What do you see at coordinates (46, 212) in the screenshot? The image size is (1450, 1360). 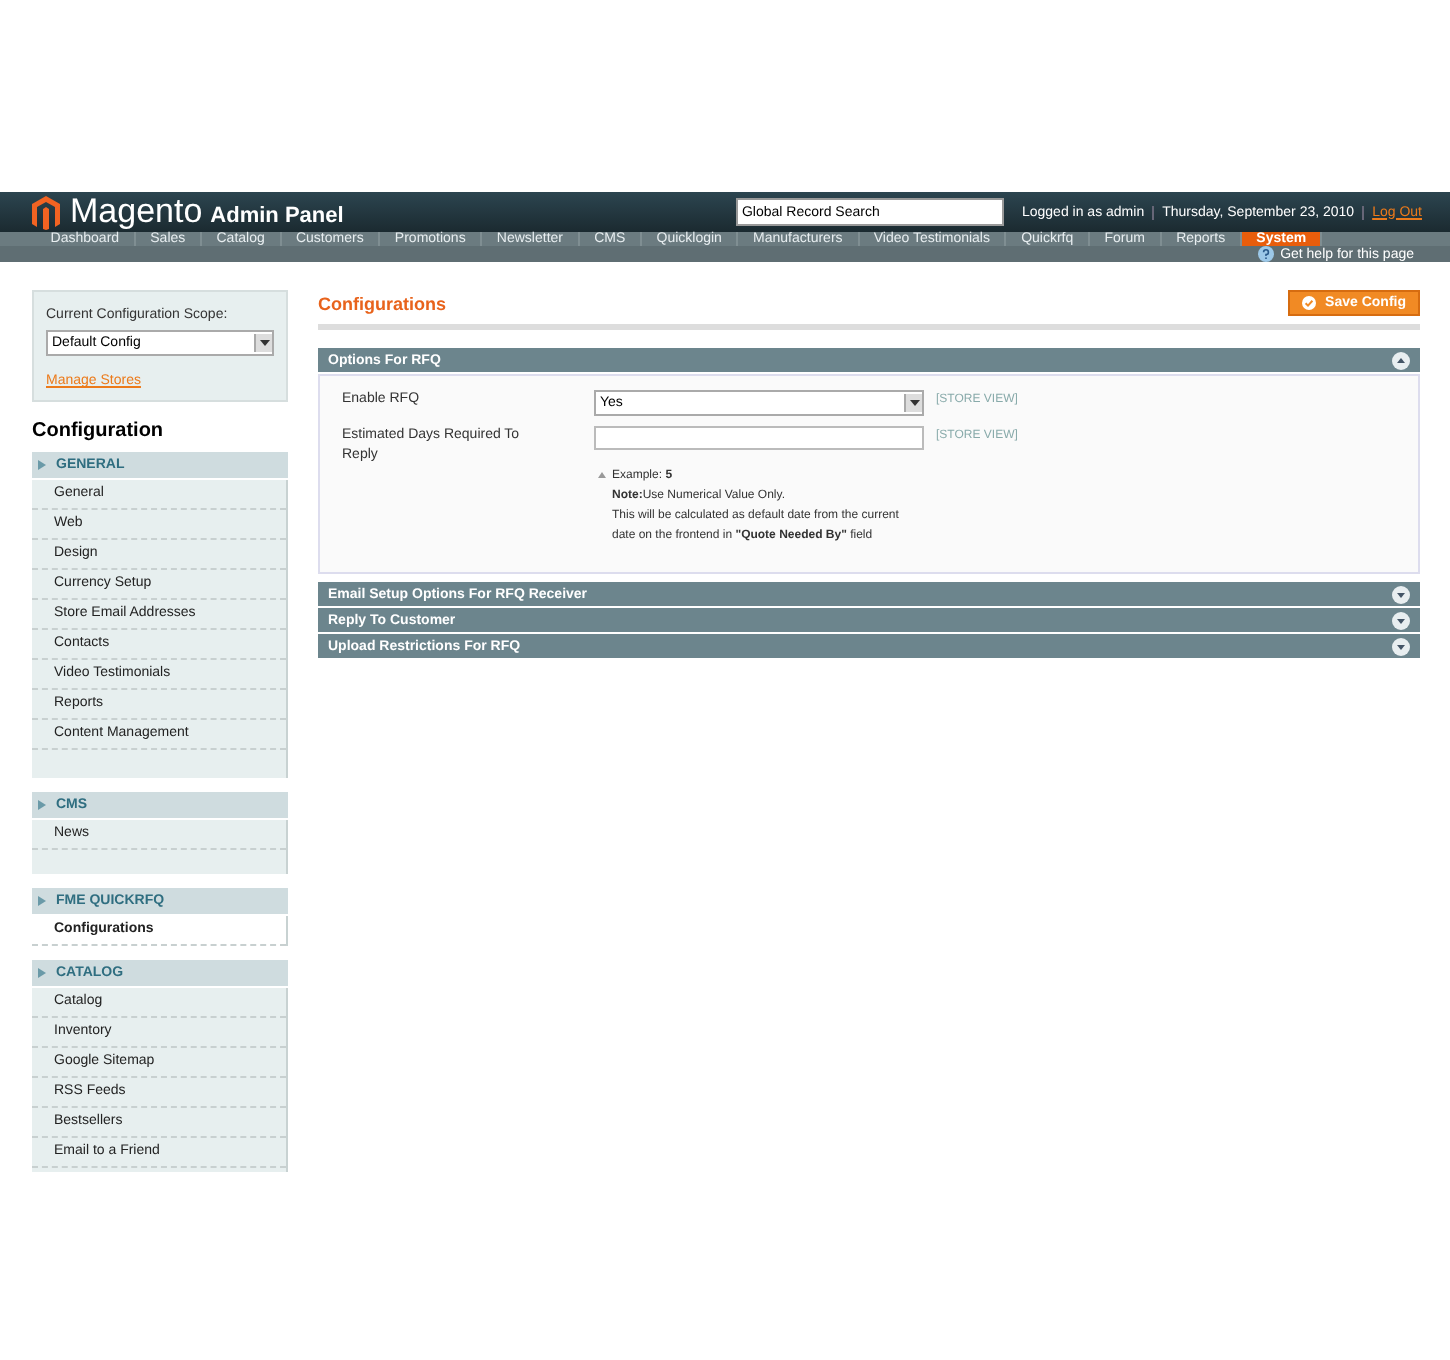 I see `logo-icon` at bounding box center [46, 212].